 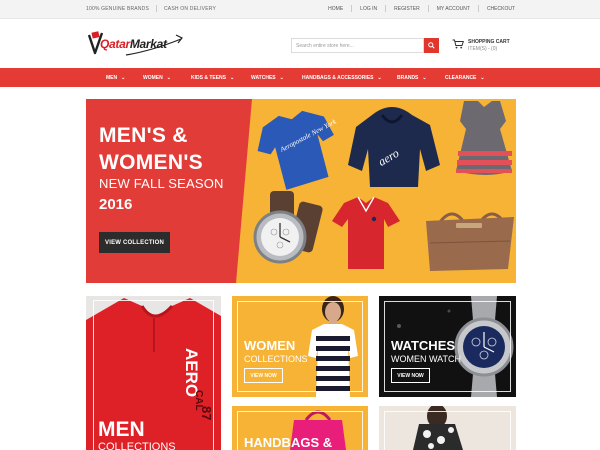 I want to click on logo-text-qatar: Qatar, so click(x=115, y=44).